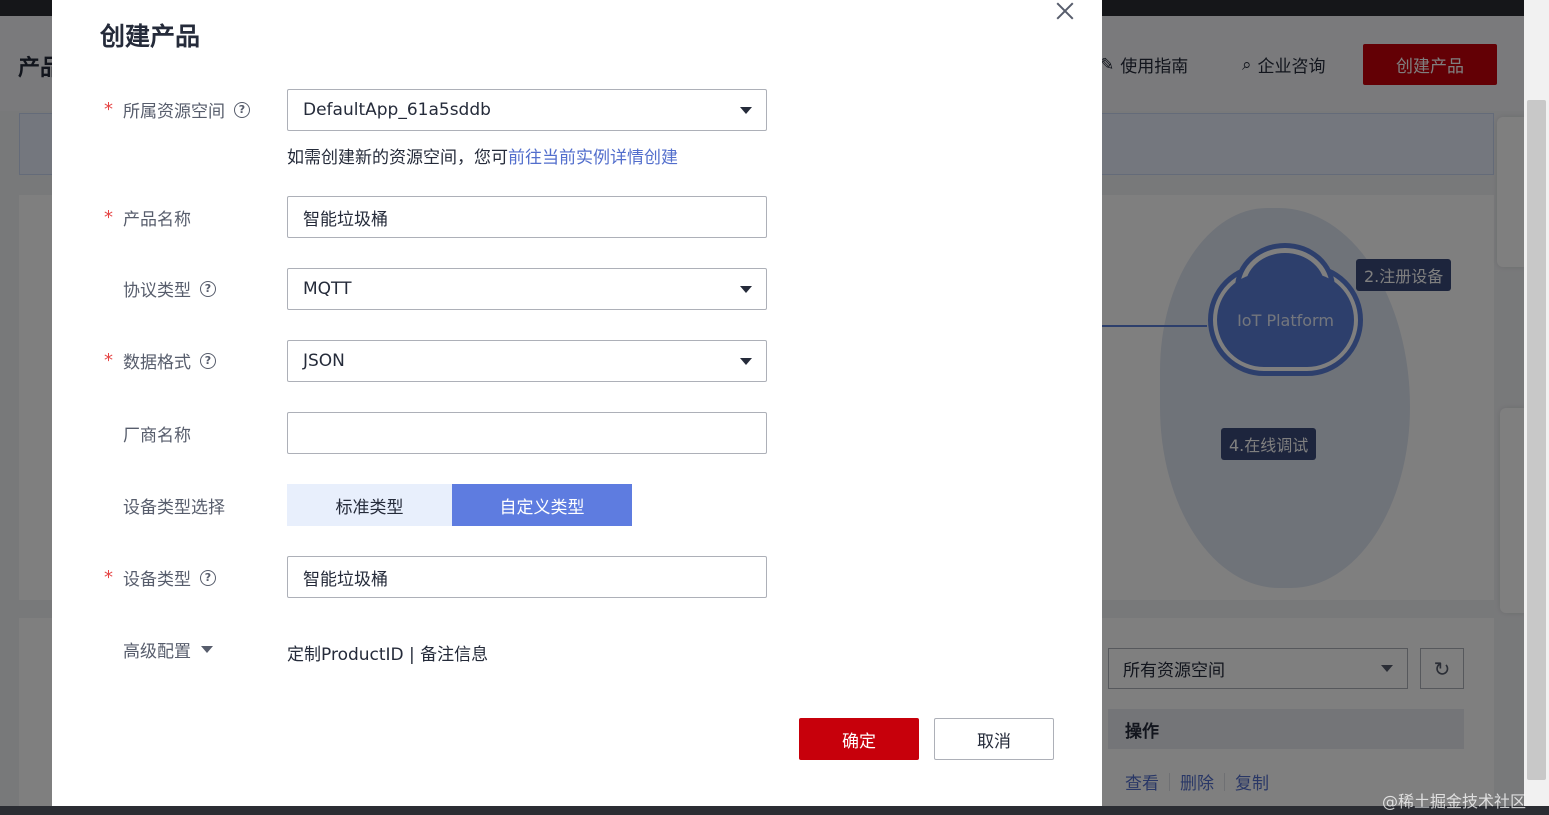 Image resolution: width=1549 pixels, height=815 pixels. What do you see at coordinates (593, 158) in the screenshot?
I see `create-space-link: 前往当前实例详情创建` at bounding box center [593, 158].